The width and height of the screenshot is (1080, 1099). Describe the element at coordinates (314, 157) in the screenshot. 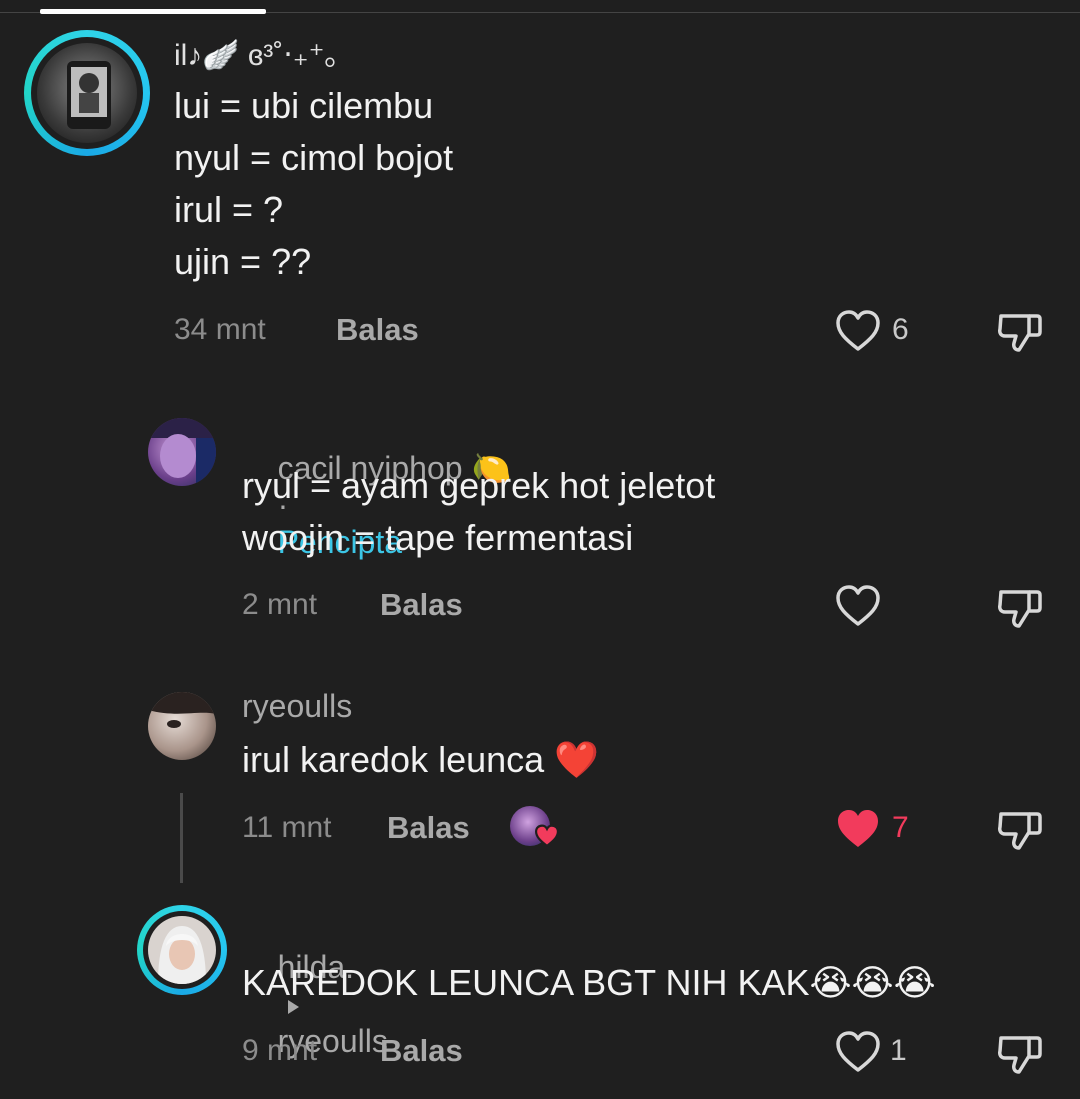

I see `comment-line: nyul = cimol bojot` at that location.